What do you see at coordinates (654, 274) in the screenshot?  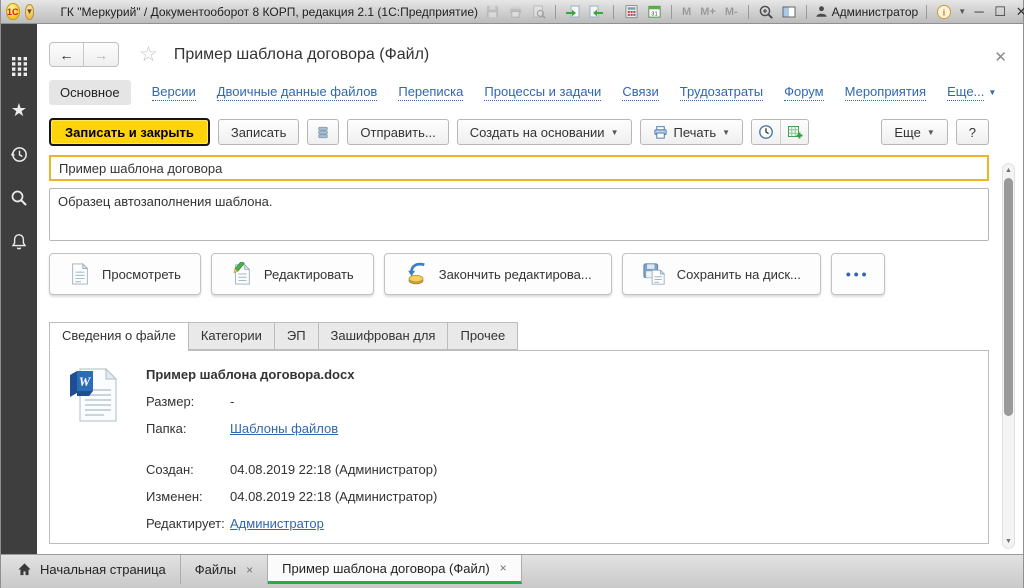 I see `save-to-disk-icon` at bounding box center [654, 274].